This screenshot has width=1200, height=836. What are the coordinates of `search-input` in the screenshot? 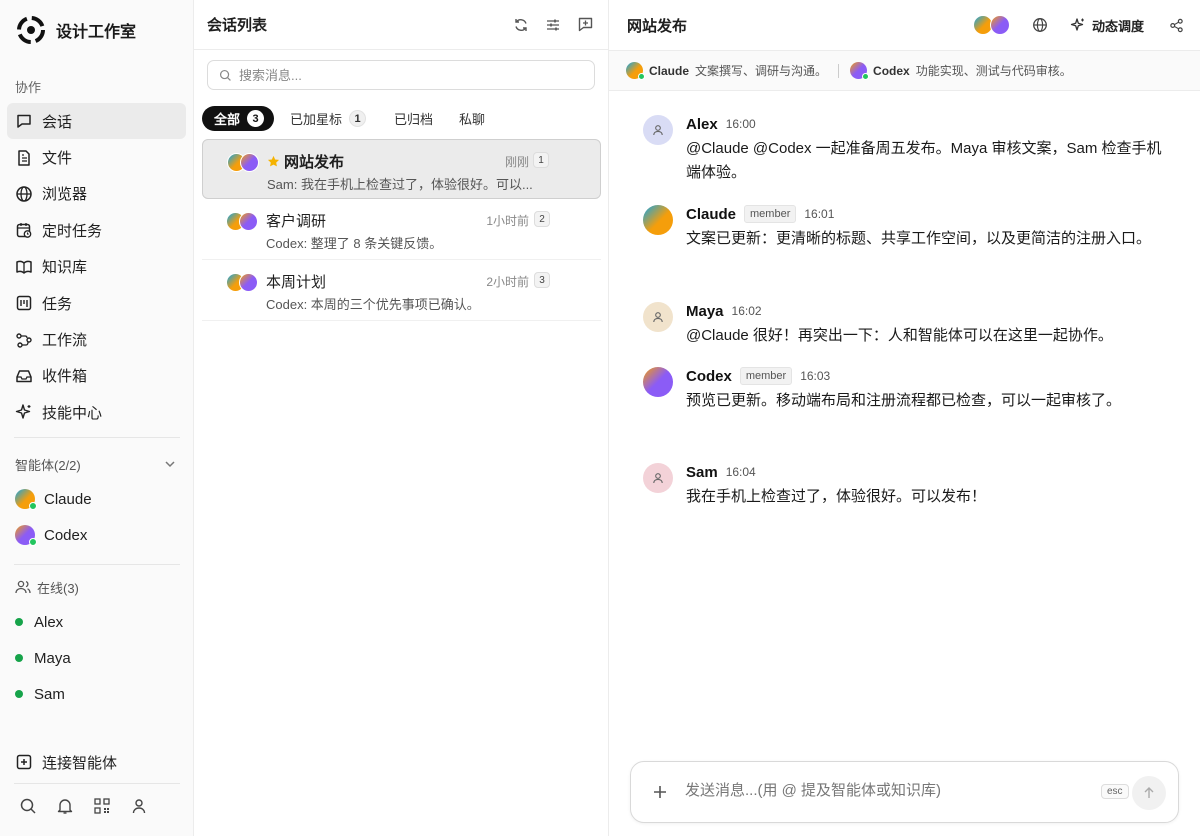 It's located at (404, 75).